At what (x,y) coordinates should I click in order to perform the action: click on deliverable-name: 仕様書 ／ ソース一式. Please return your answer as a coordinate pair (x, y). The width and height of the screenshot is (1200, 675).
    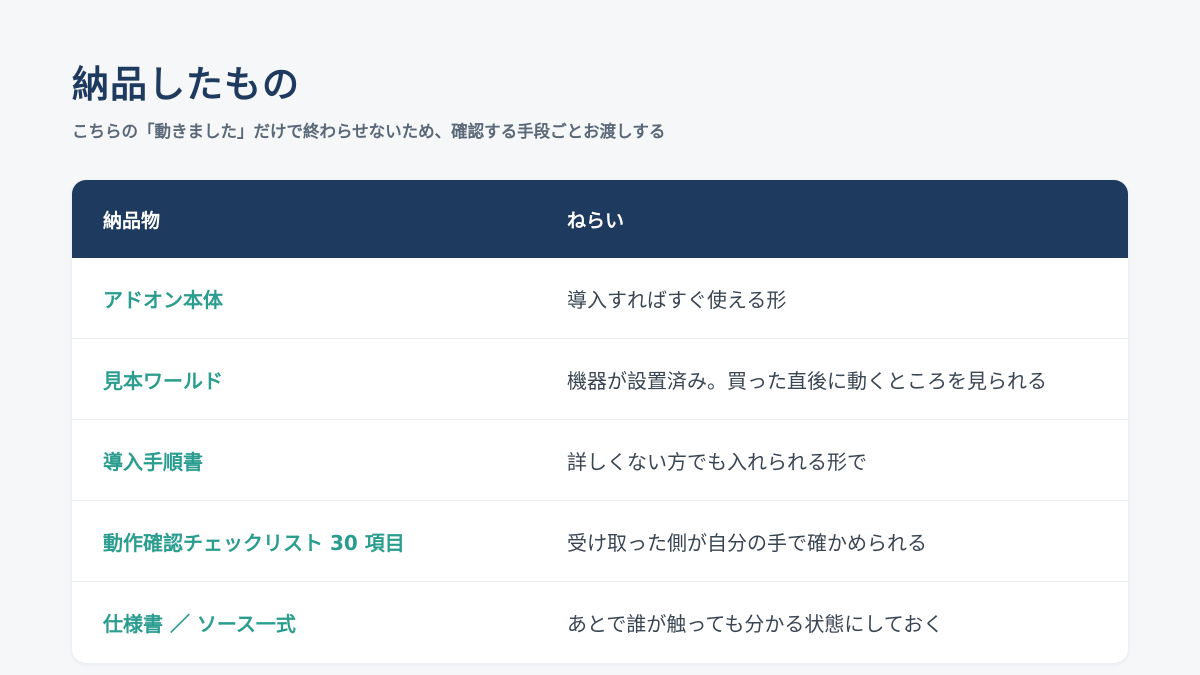
    Looking at the image, I should click on (199, 624).